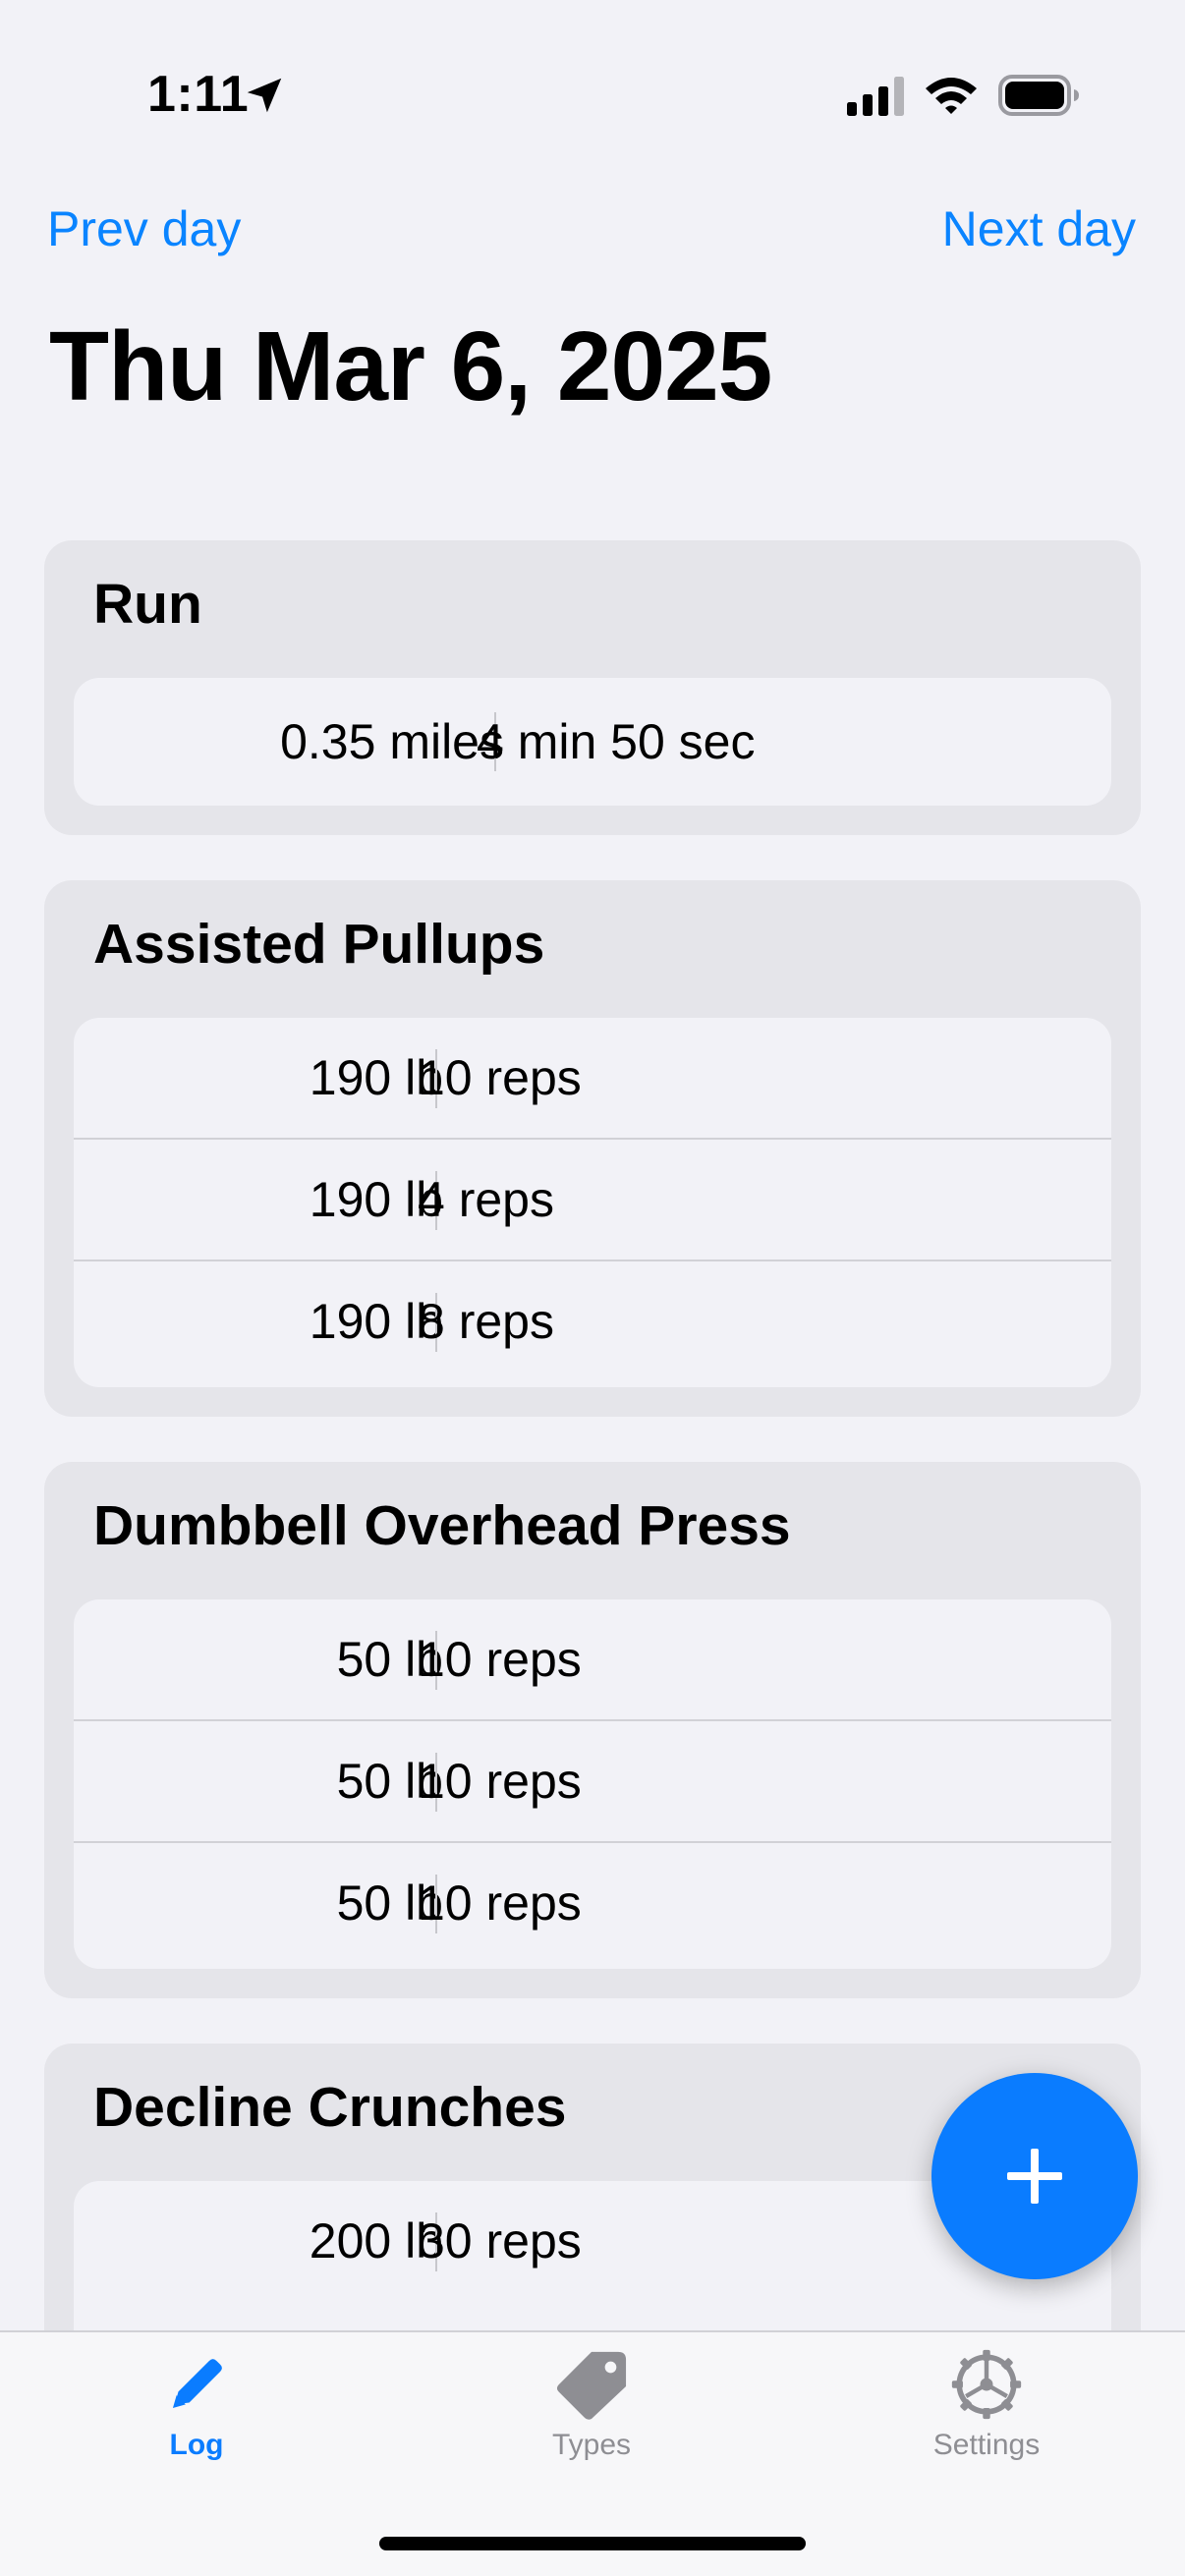 The width and height of the screenshot is (1185, 2576). I want to click on exercise-title: Assisted Pullups, so click(319, 944).